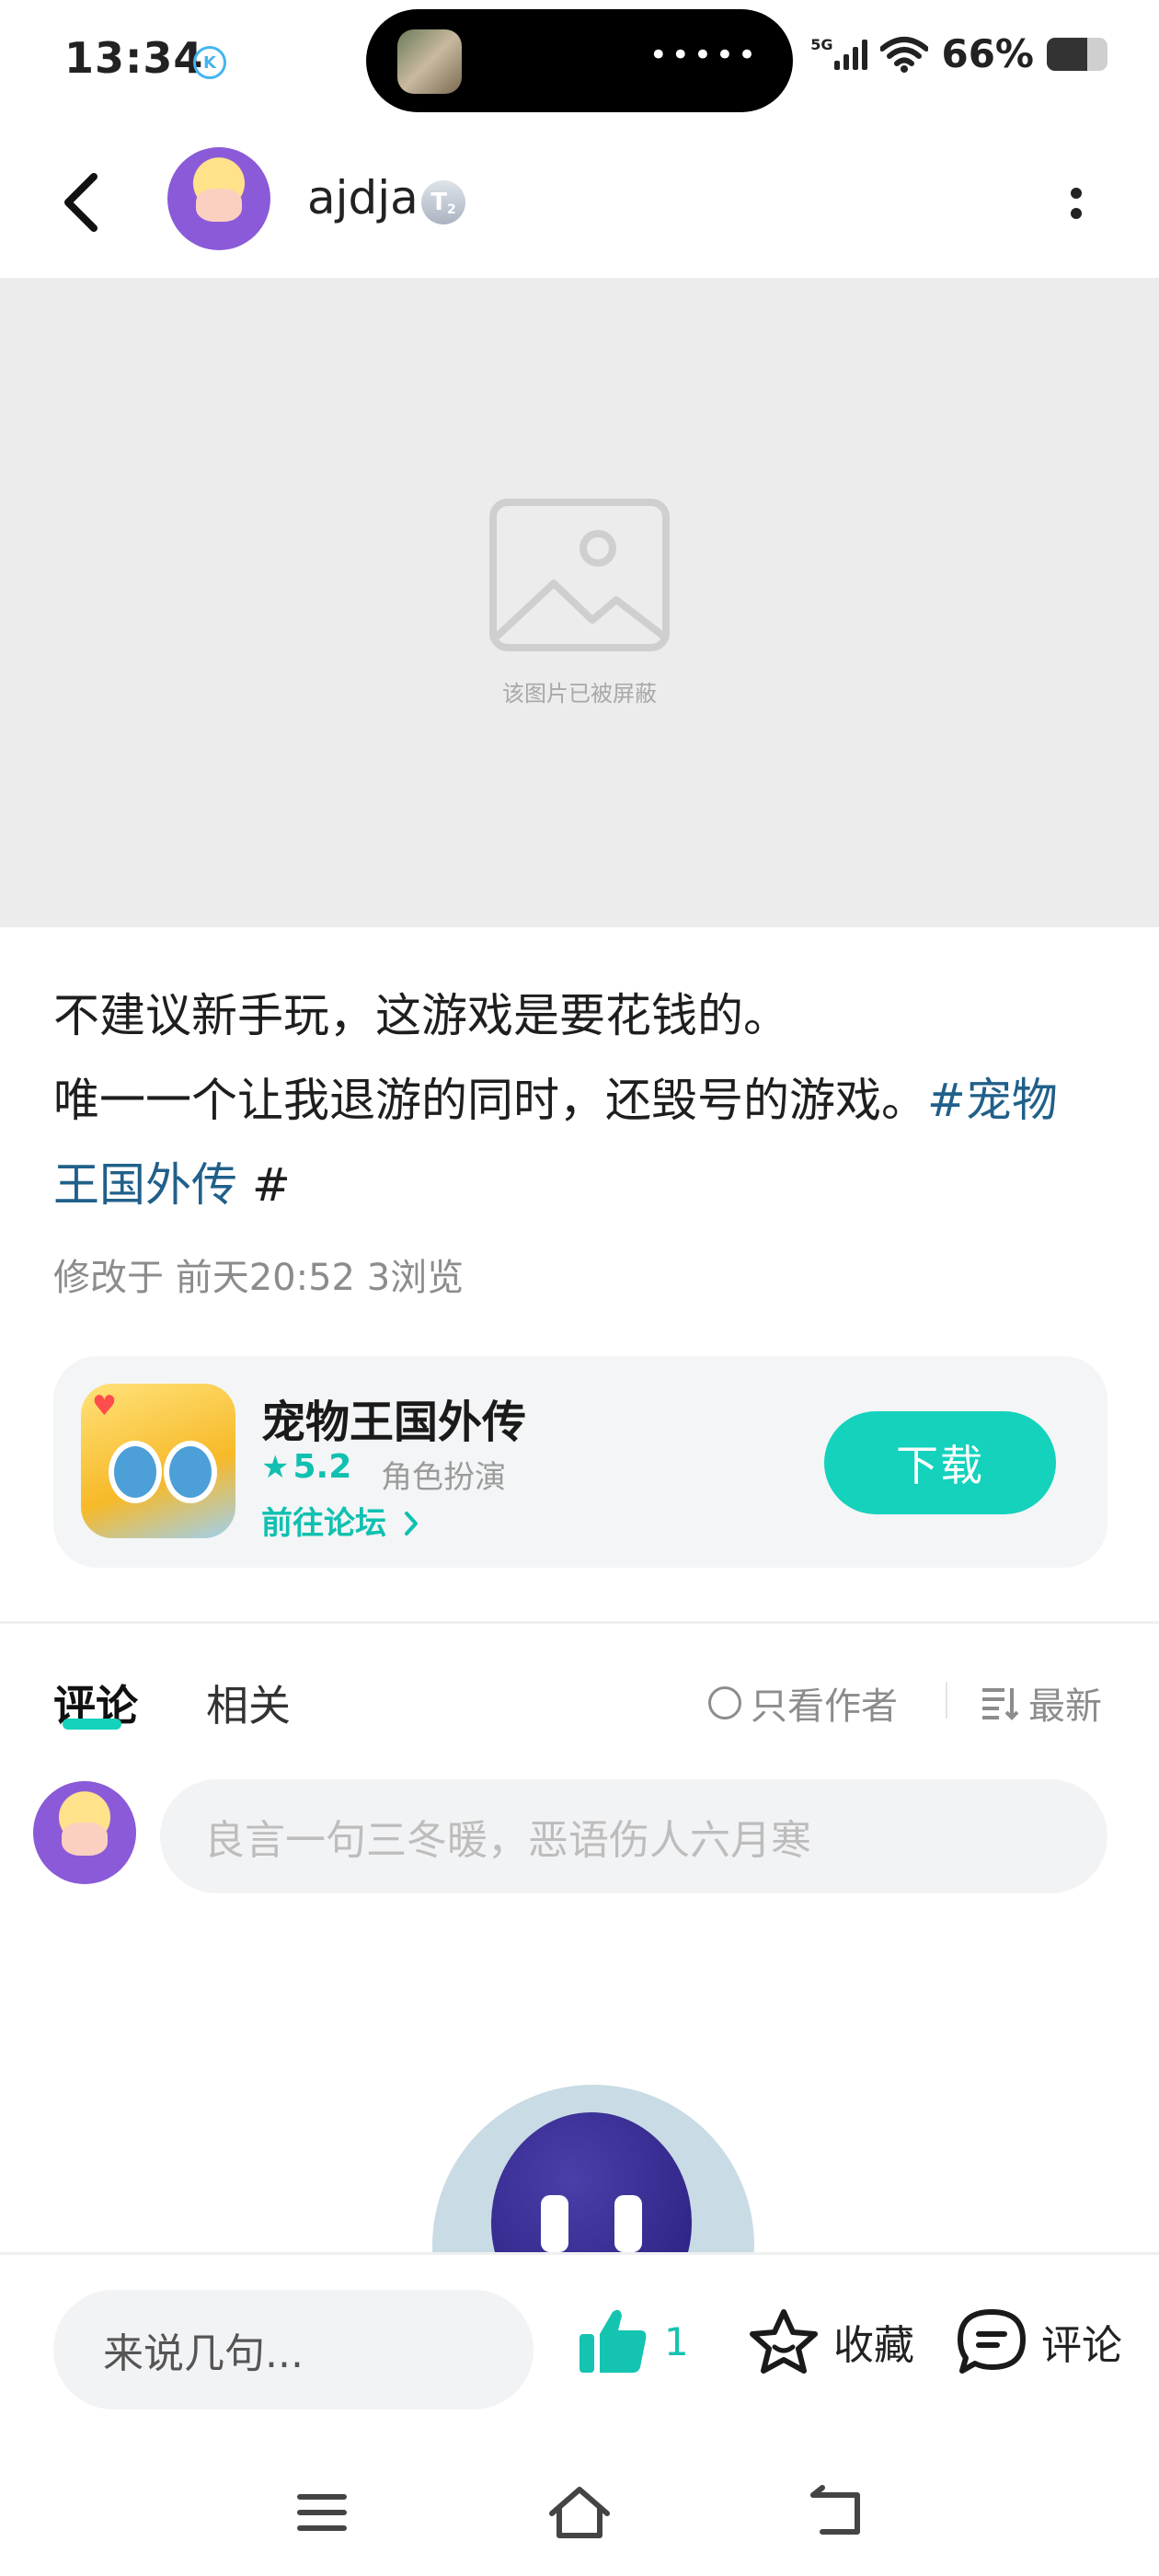 The image size is (1159, 2576). I want to click on post-text-line: 不建议新手玩，这游戏是要花钱的。, so click(421, 1016).